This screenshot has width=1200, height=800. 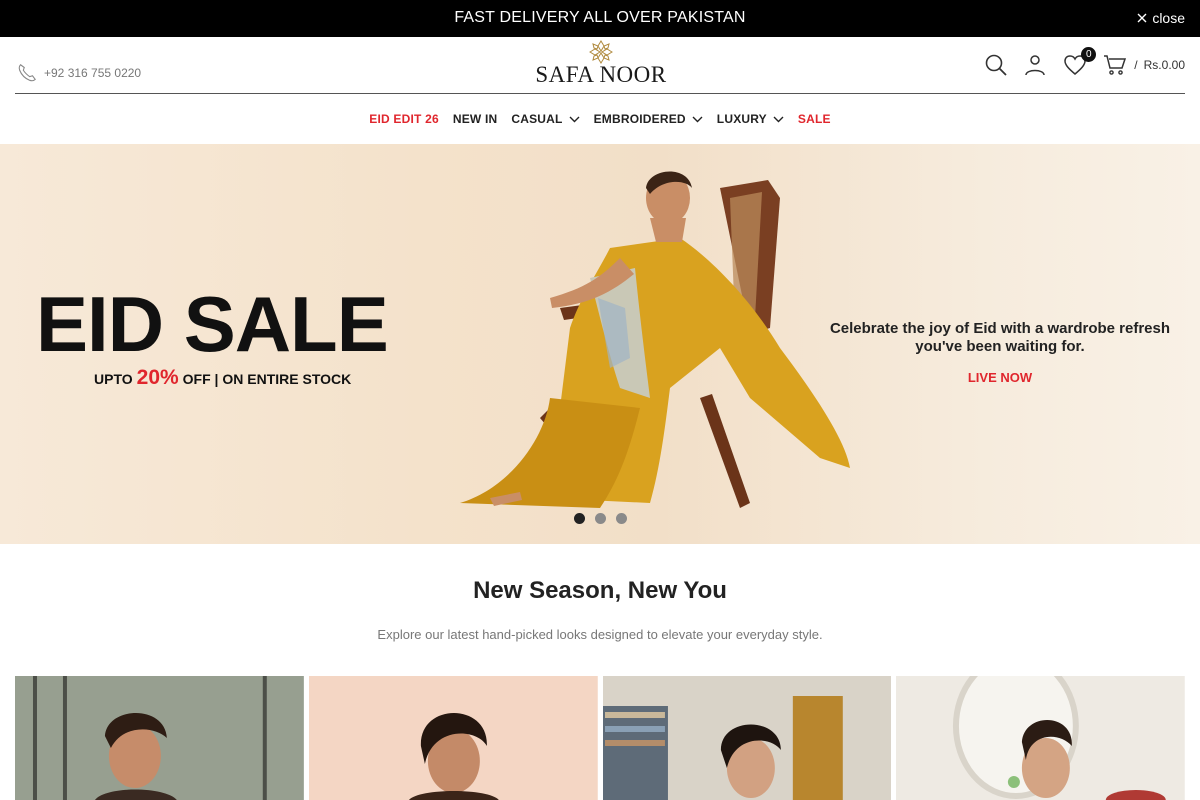 I want to click on section-title: New Season, New You, so click(x=600, y=590).